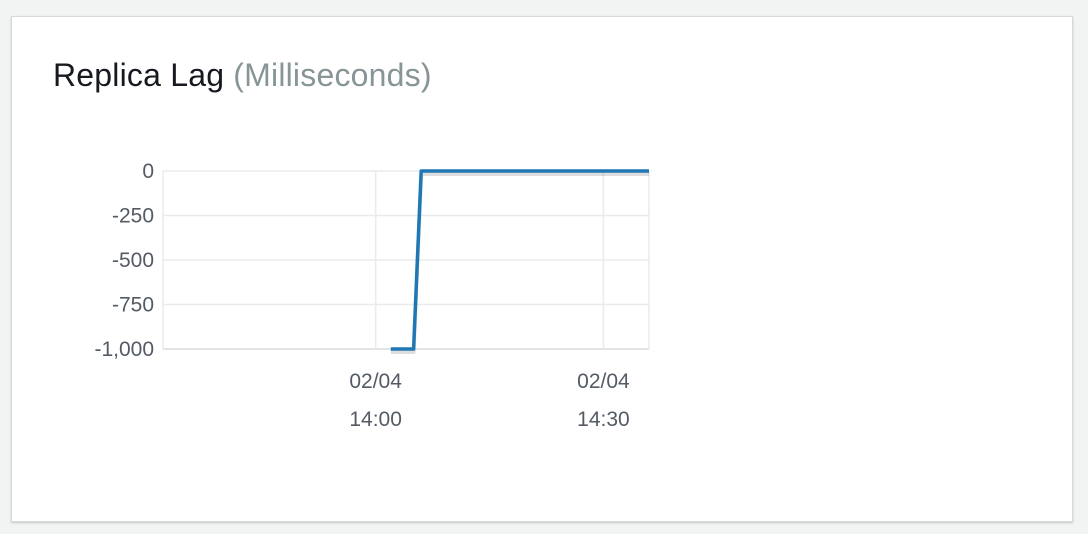  What do you see at coordinates (124, 349) in the screenshot?
I see `y-tick-label: -1,000` at bounding box center [124, 349].